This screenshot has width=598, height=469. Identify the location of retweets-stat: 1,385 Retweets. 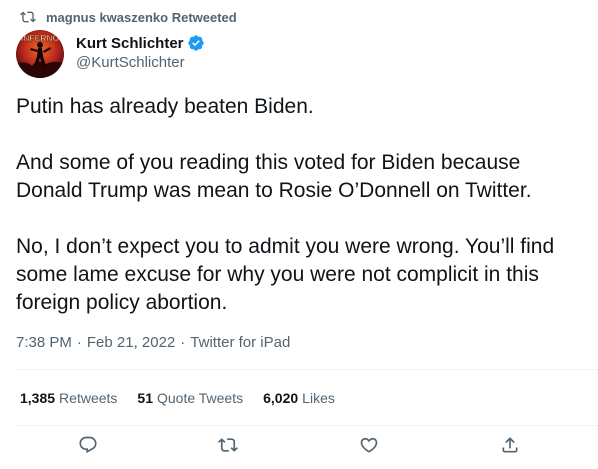
(68, 398).